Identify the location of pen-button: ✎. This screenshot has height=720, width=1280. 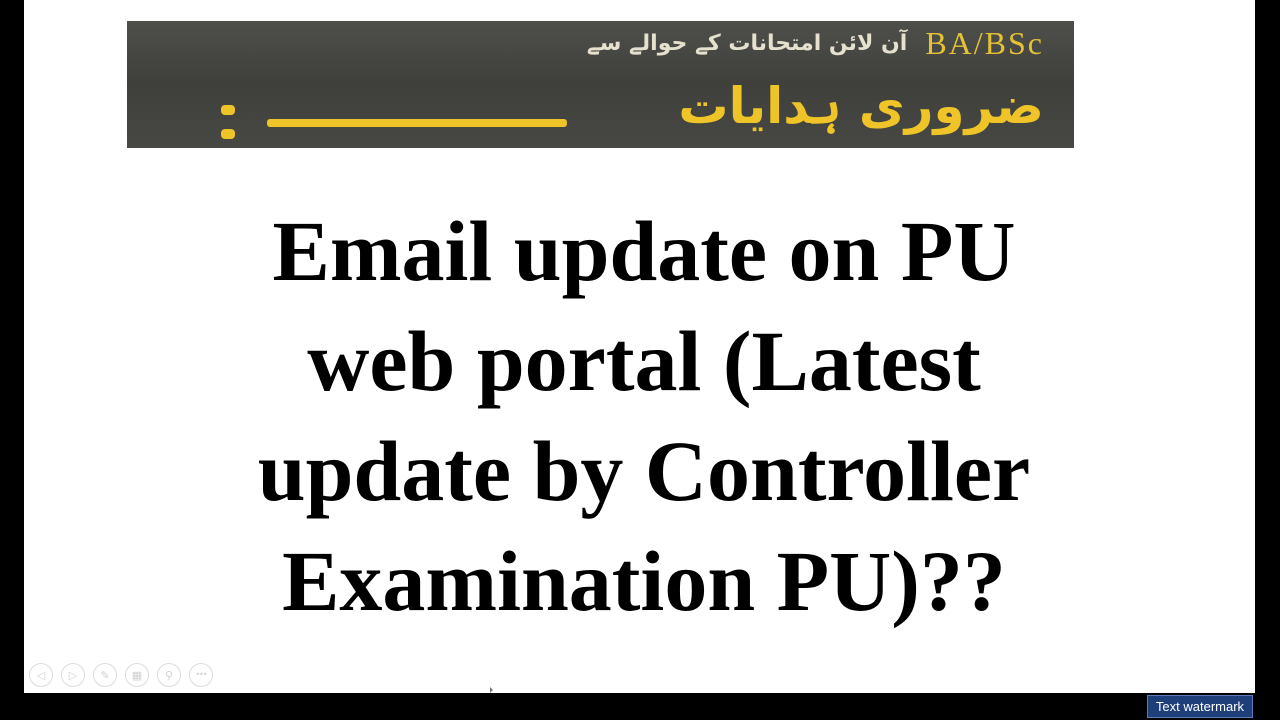
(105, 675).